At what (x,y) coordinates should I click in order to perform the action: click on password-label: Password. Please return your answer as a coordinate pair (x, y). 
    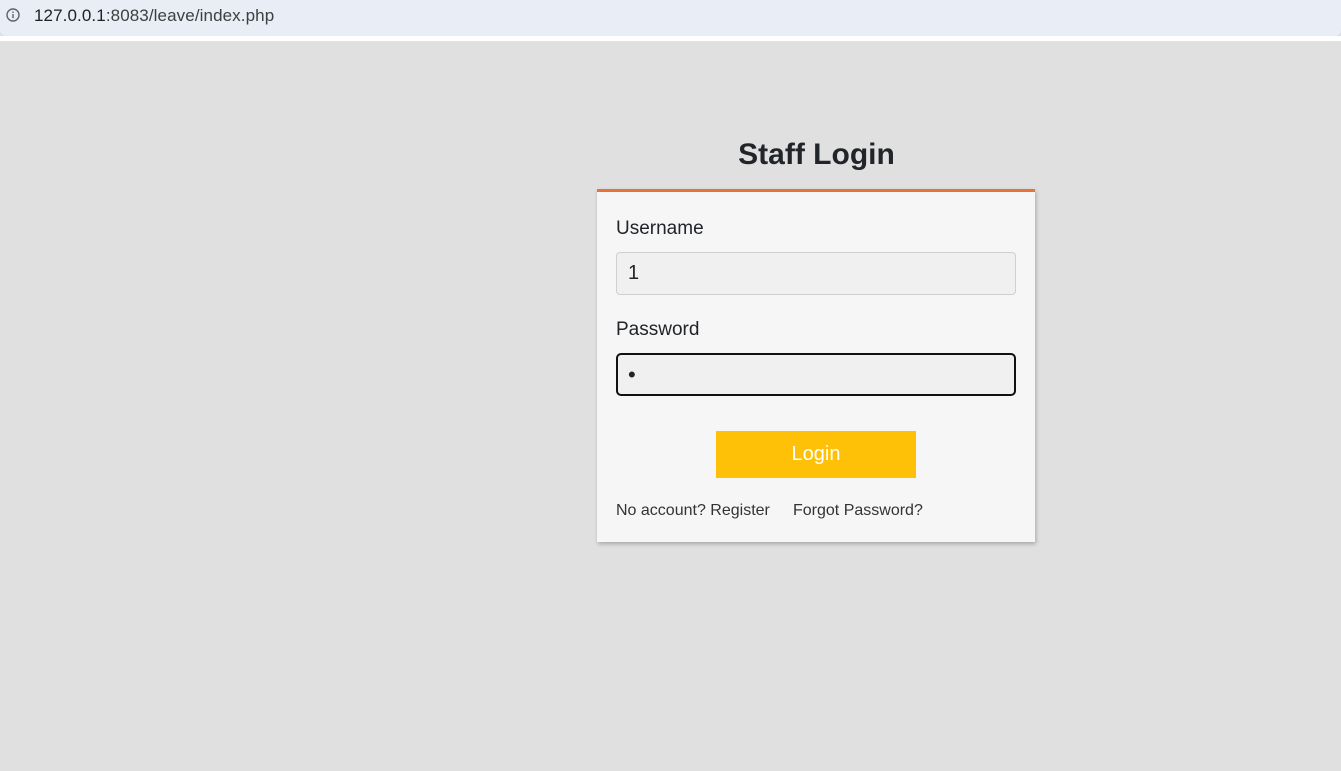
    Looking at the image, I should click on (658, 329).